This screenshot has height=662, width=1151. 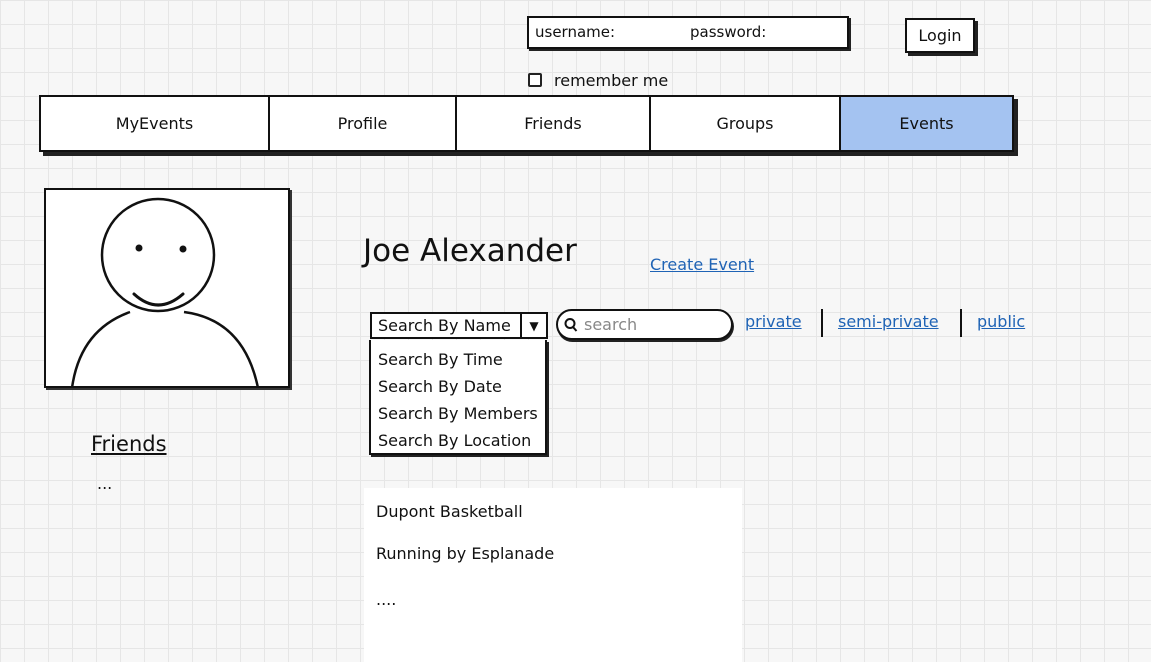 I want to click on user-name: Joe Alexander, so click(x=470, y=251).